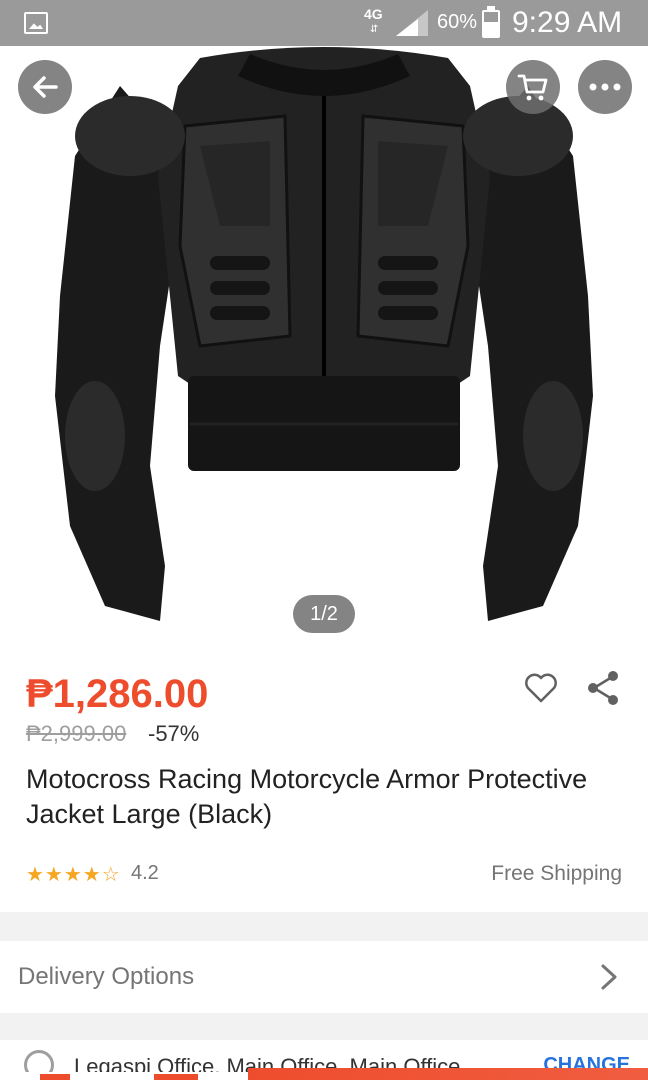 Image resolution: width=648 pixels, height=1080 pixels. What do you see at coordinates (324, 614) in the screenshot?
I see `image-counter: 1/2` at bounding box center [324, 614].